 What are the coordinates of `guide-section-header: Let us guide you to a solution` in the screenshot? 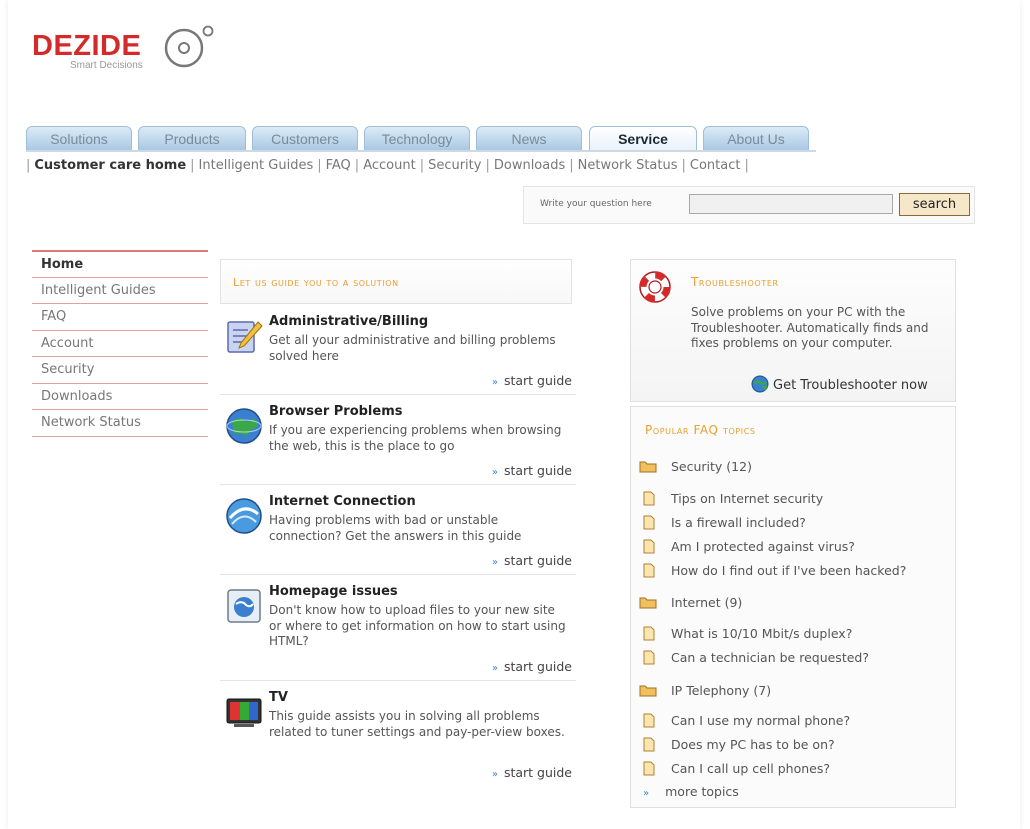 It's located at (396, 281).